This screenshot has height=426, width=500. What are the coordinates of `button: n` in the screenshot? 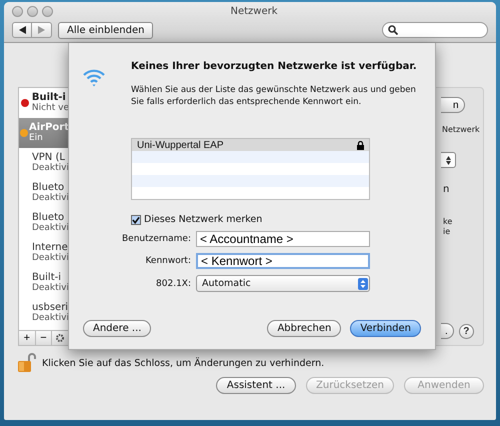 It's located at (453, 105).